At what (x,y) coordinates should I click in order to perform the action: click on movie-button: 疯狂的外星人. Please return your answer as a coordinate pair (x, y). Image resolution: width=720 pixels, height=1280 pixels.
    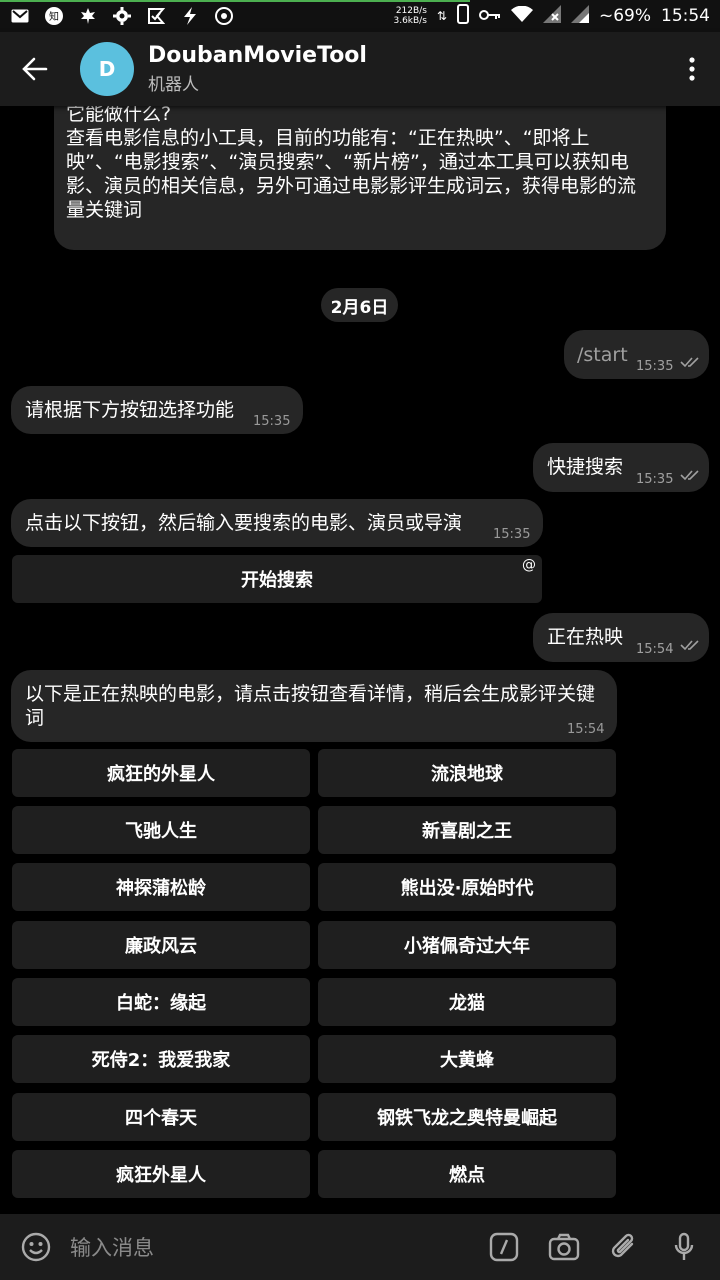
    Looking at the image, I should click on (161, 773).